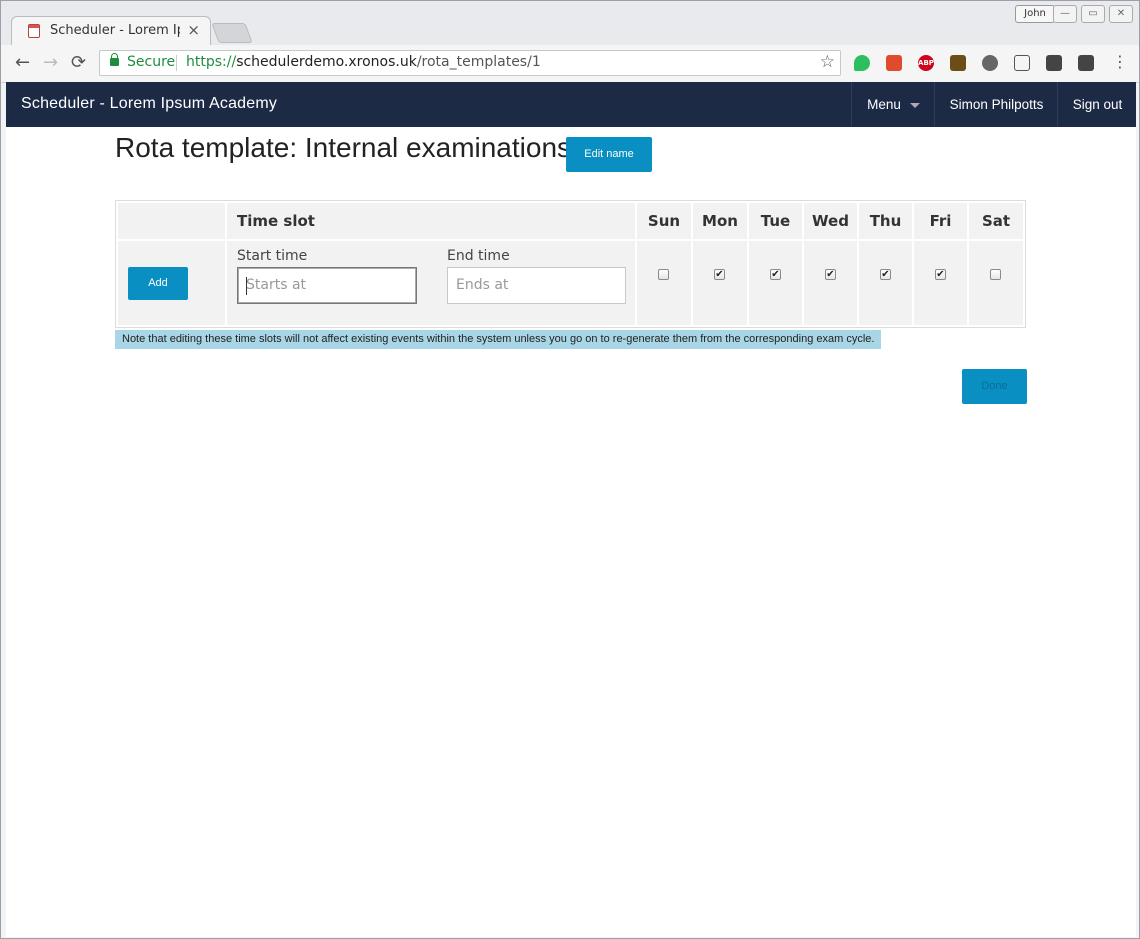  Describe the element at coordinates (536, 285) in the screenshot. I see `end-time-input: Ends at` at that location.